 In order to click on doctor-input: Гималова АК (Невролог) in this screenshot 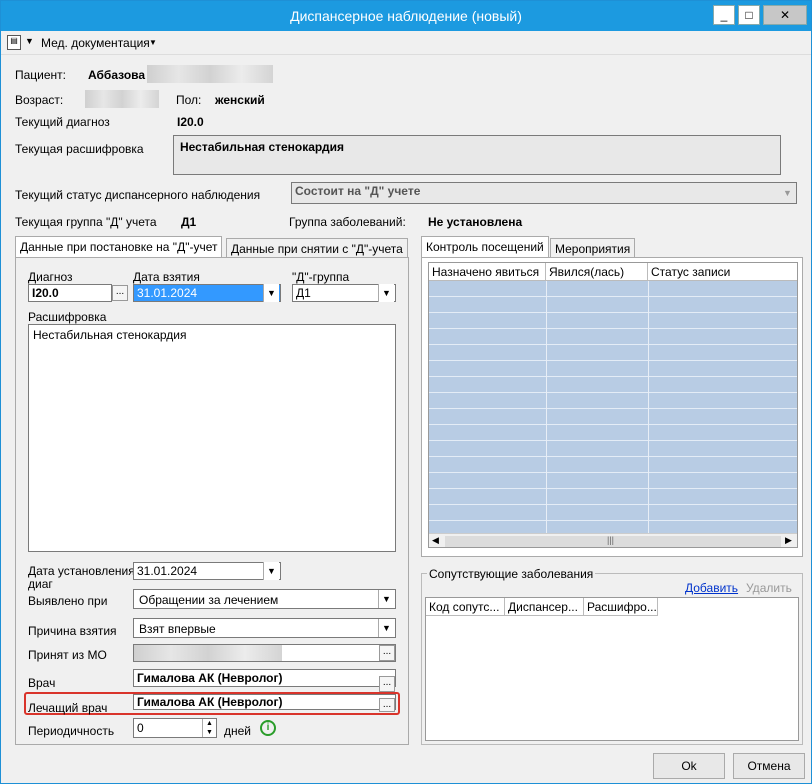, I will do `click(264, 678)`.